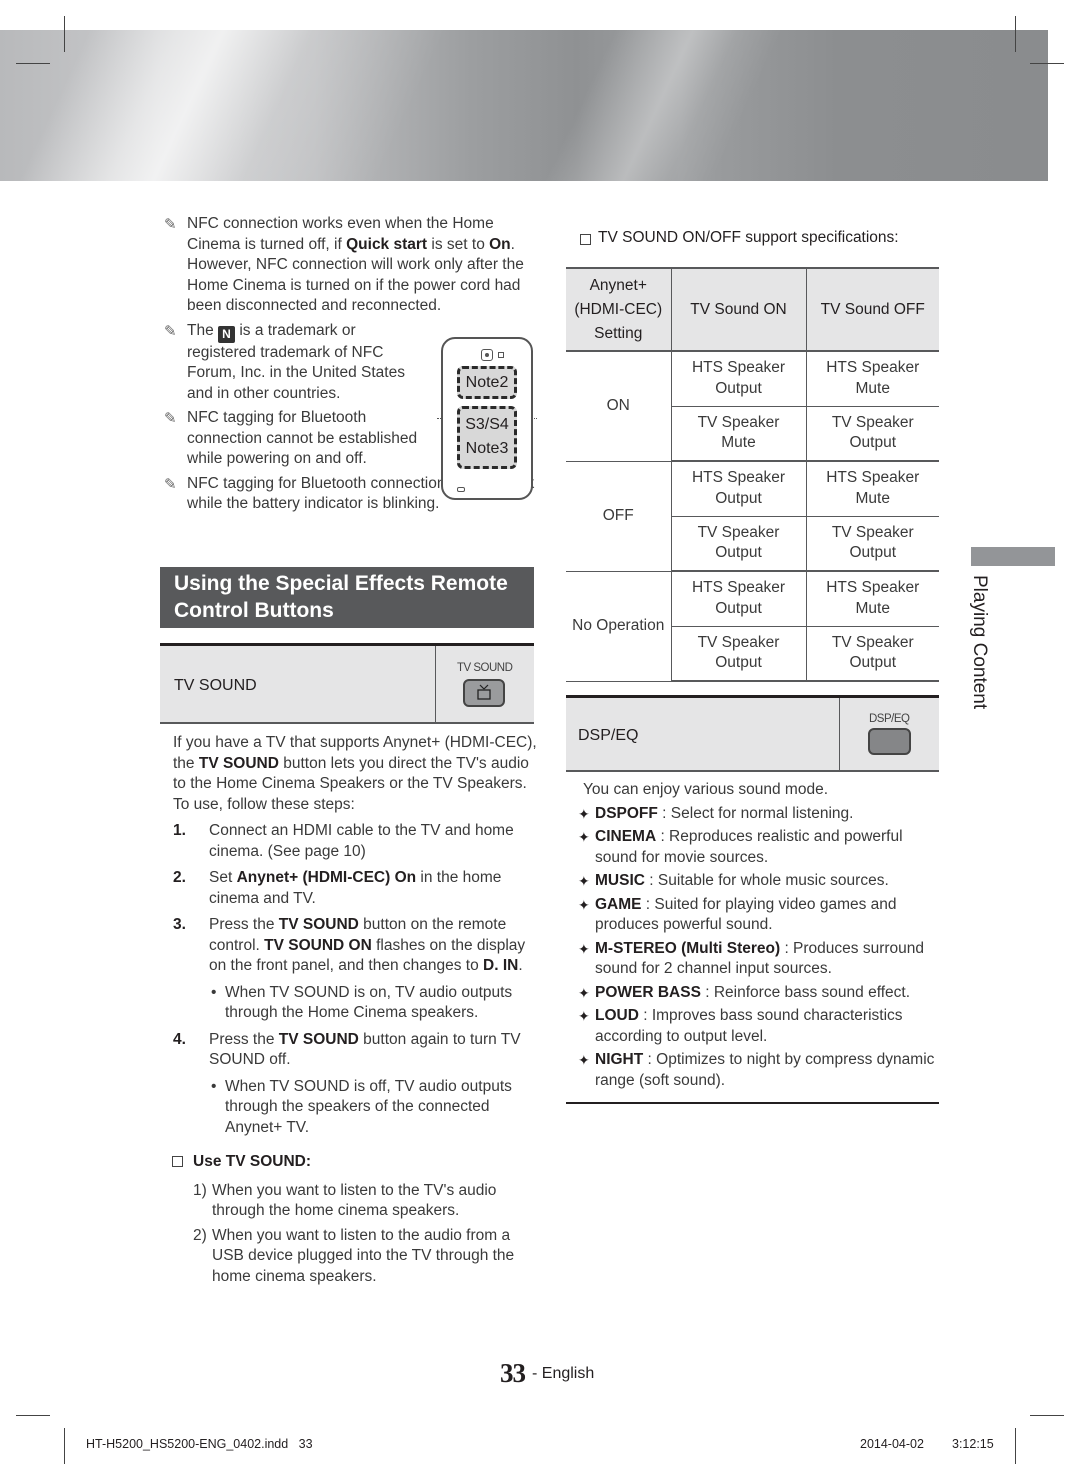  What do you see at coordinates (618, 516) in the screenshot?
I see `setting-cell: OFF` at bounding box center [618, 516].